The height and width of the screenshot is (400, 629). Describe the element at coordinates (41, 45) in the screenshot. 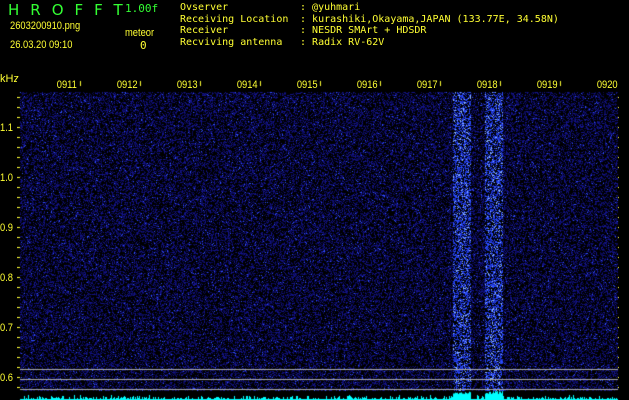

I see `datetime: 26.03.20 09:10` at that location.